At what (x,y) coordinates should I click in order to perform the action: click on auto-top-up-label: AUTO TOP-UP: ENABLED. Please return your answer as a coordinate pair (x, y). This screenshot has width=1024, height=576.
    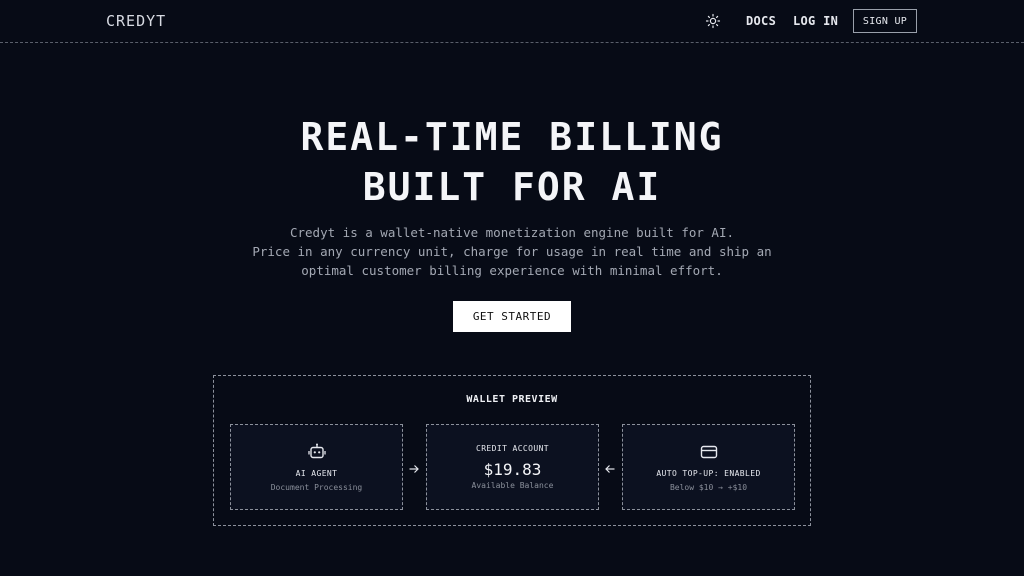
    Looking at the image, I should click on (708, 473).